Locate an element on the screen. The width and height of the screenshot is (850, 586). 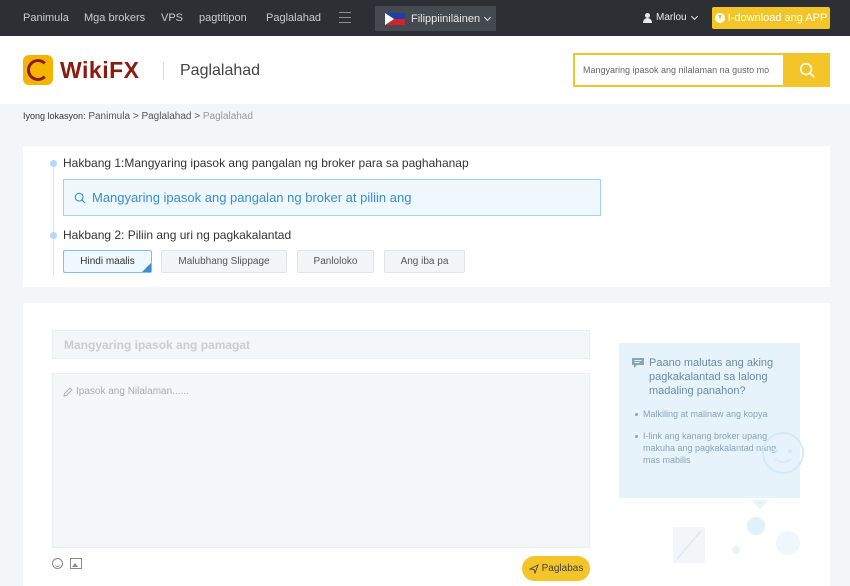
type-option-ang-iba-pa: Ang iba pa is located at coordinates (424, 261).